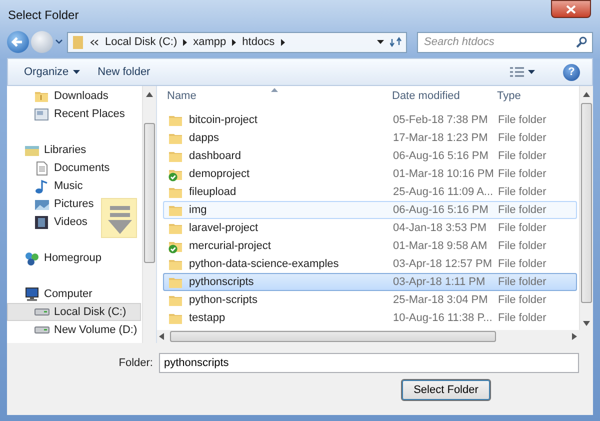 The width and height of the screenshot is (600, 421). What do you see at coordinates (209, 42) in the screenshot?
I see `breadcrumb: xampp` at bounding box center [209, 42].